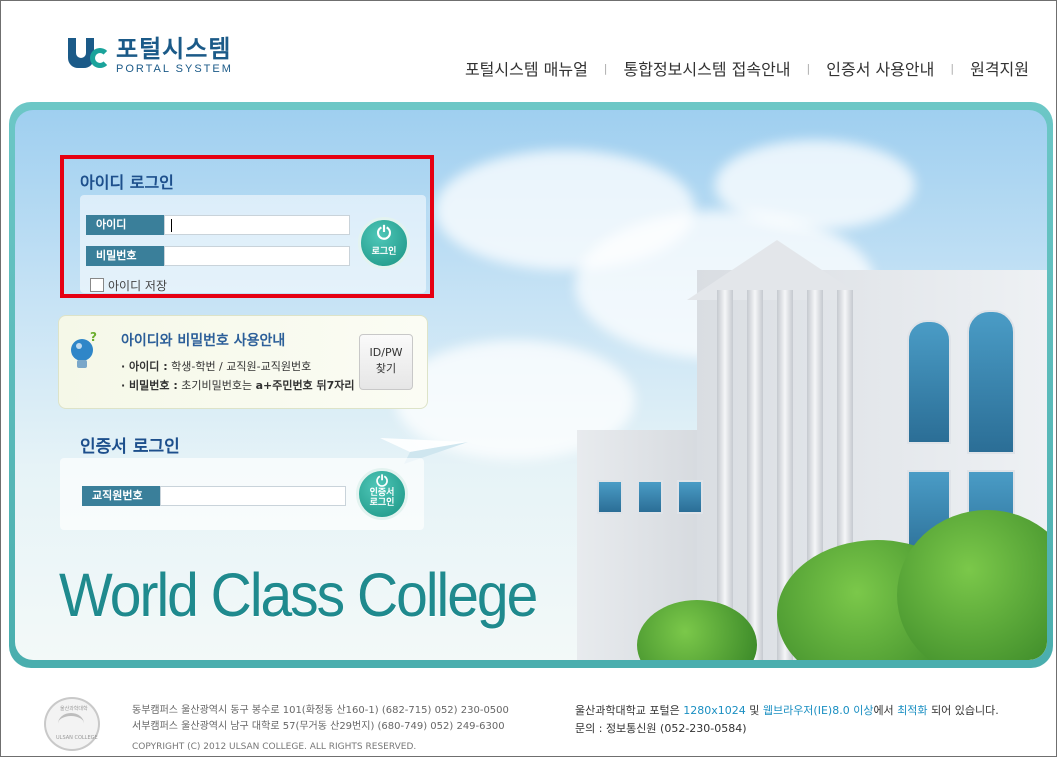 Image resolution: width=1057 pixels, height=757 pixels. I want to click on cert-login-button: ⏻ 인증서 로그인, so click(382, 494).